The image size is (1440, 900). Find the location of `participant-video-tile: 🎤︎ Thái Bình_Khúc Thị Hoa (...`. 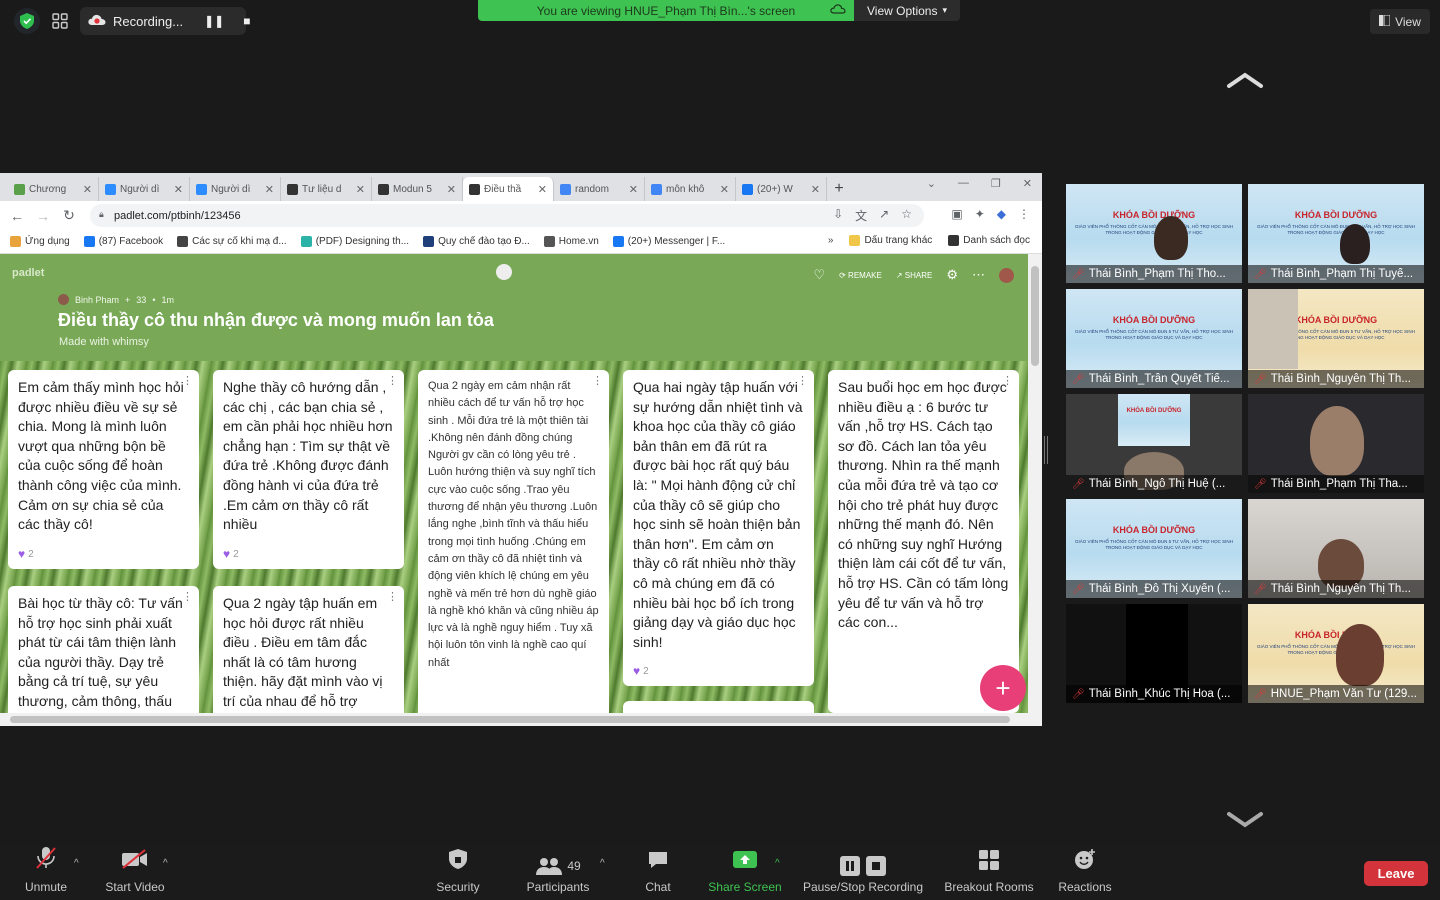

participant-video-tile: 🎤︎ Thái Bình_Khúc Thị Hoa (... is located at coordinates (1154, 653).